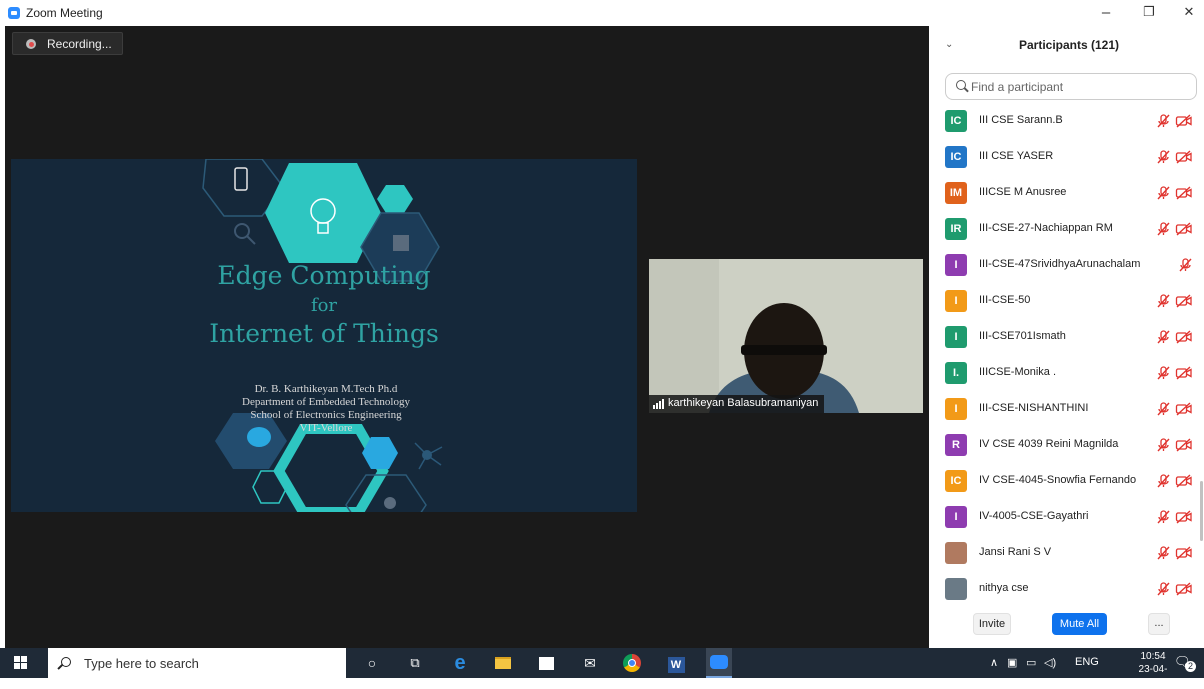  What do you see at coordinates (1189, 12) in the screenshot?
I see `close-button: ✕` at bounding box center [1189, 12].